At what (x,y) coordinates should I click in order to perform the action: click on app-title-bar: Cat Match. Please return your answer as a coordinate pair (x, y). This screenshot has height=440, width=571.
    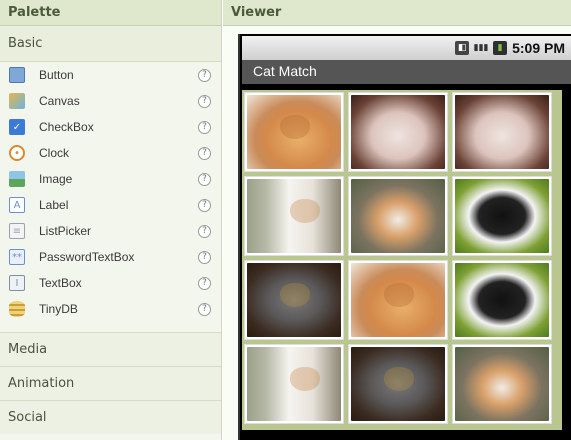
    Looking at the image, I should click on (406, 72).